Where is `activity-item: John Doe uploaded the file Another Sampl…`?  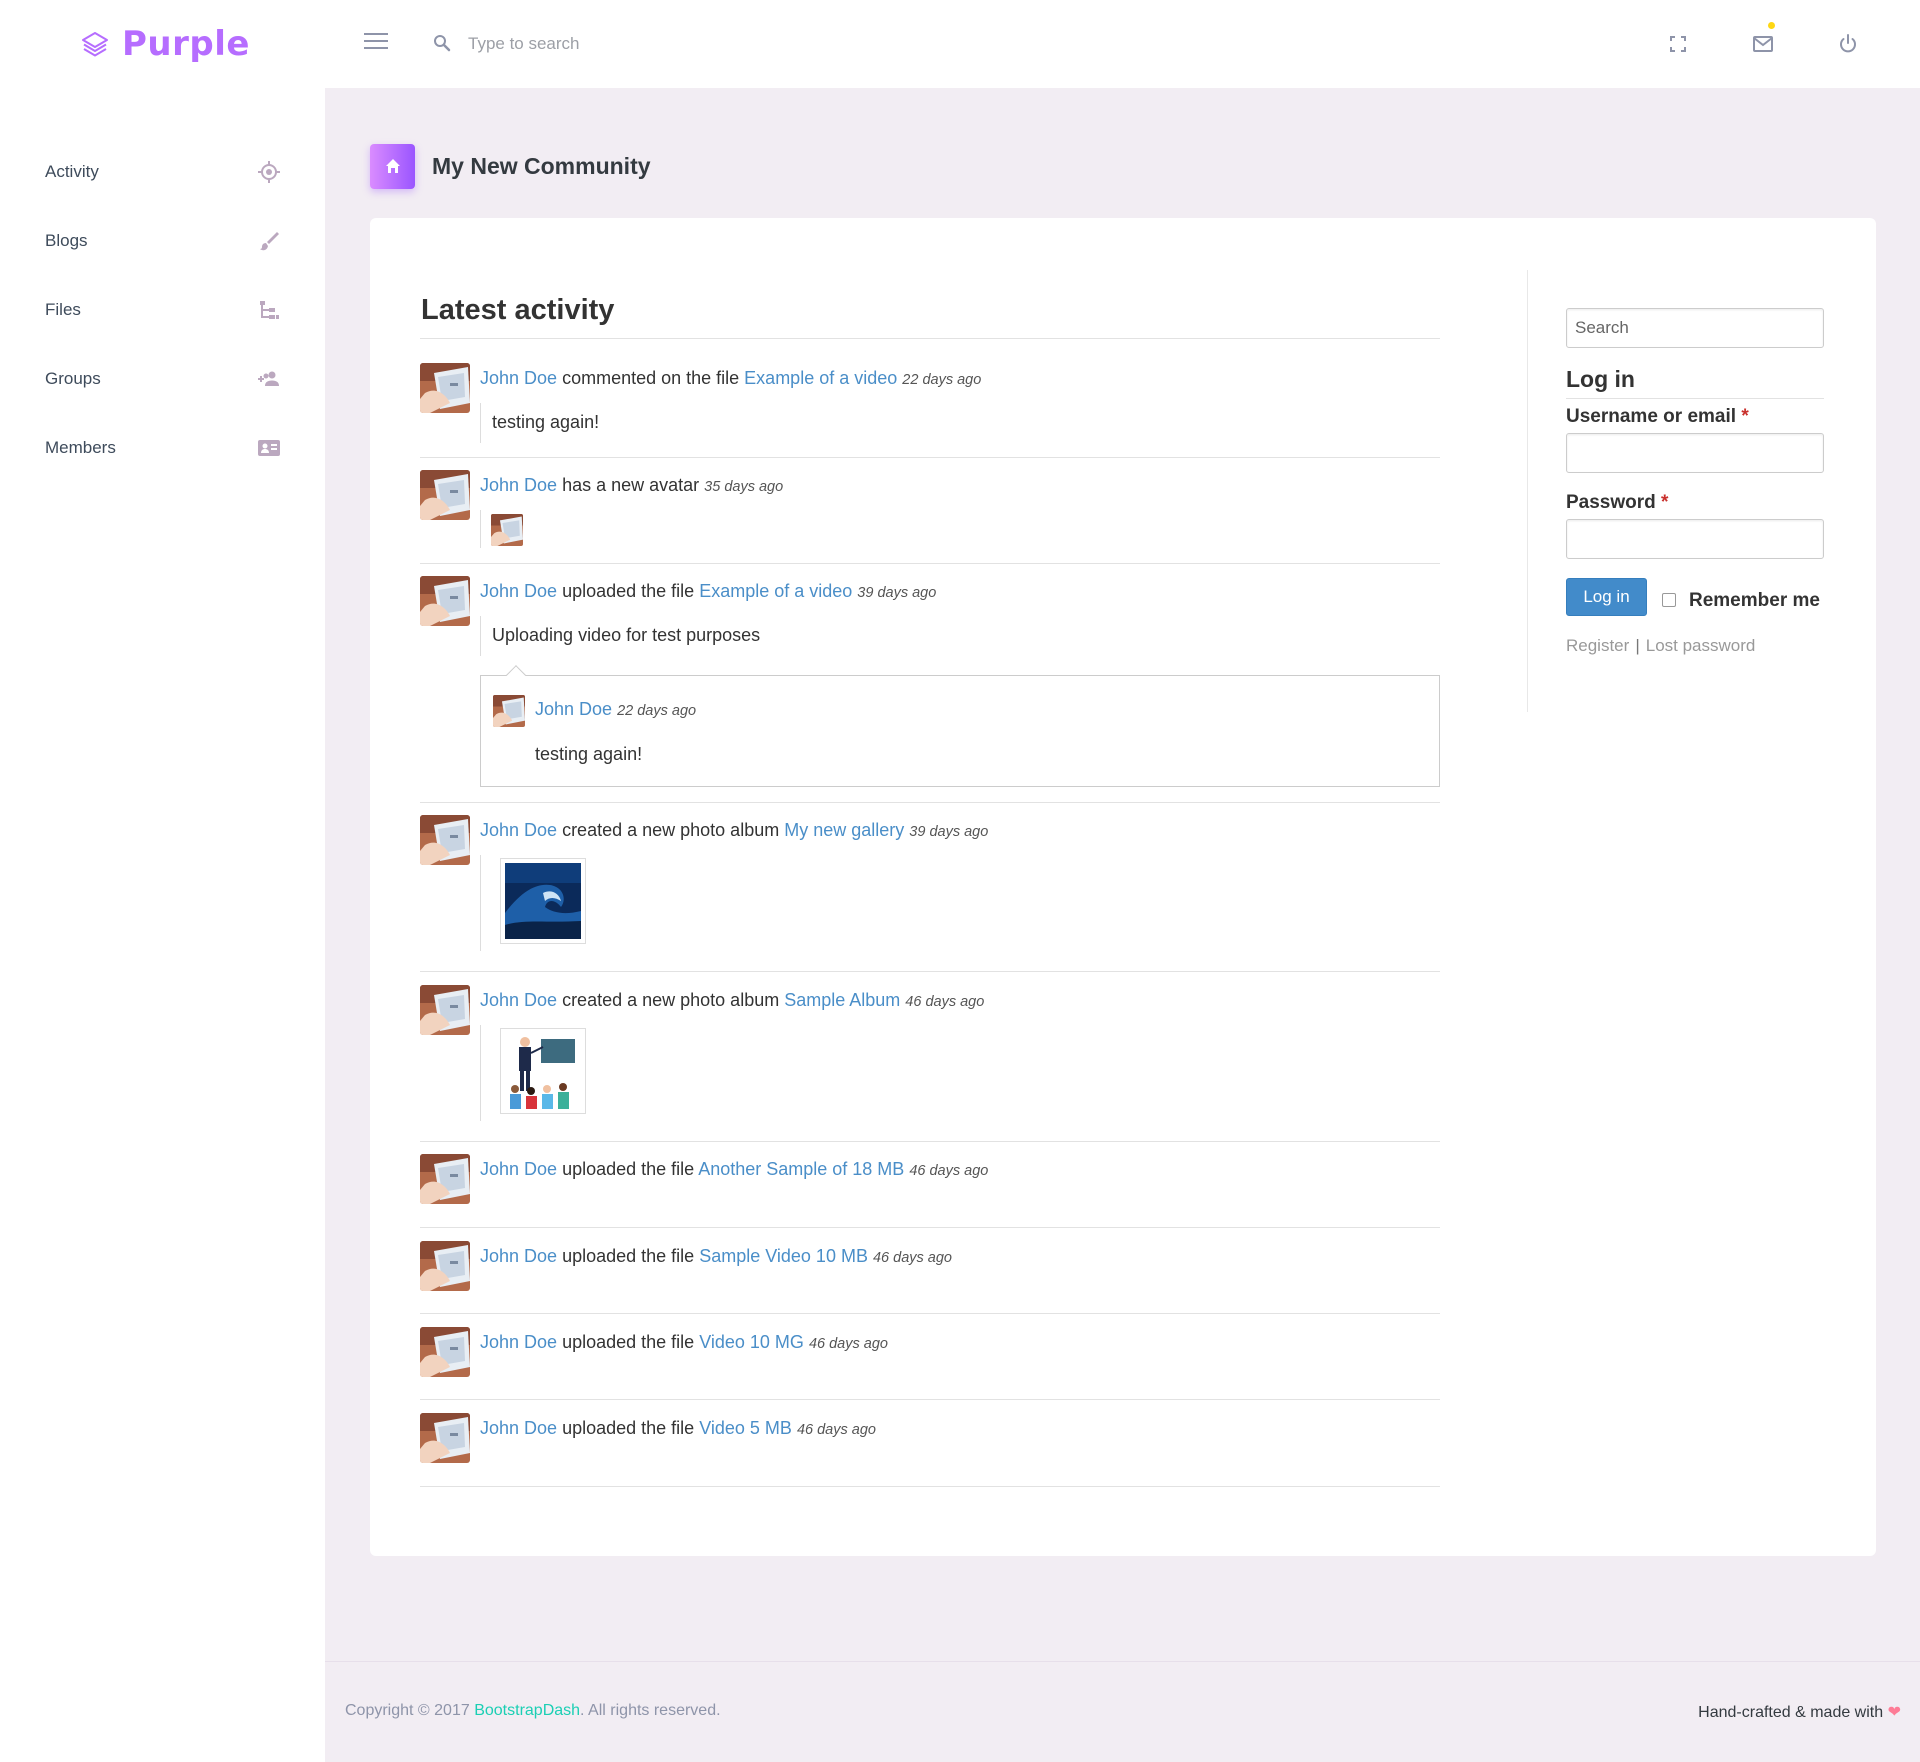 activity-item: John Doe uploaded the file Another Sampl… is located at coordinates (930, 1184).